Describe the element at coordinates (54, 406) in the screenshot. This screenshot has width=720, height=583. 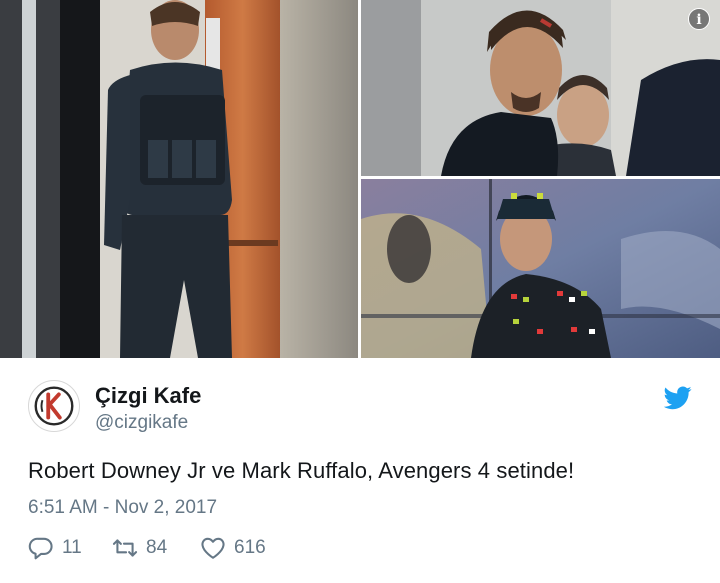
I see `avatar` at that location.